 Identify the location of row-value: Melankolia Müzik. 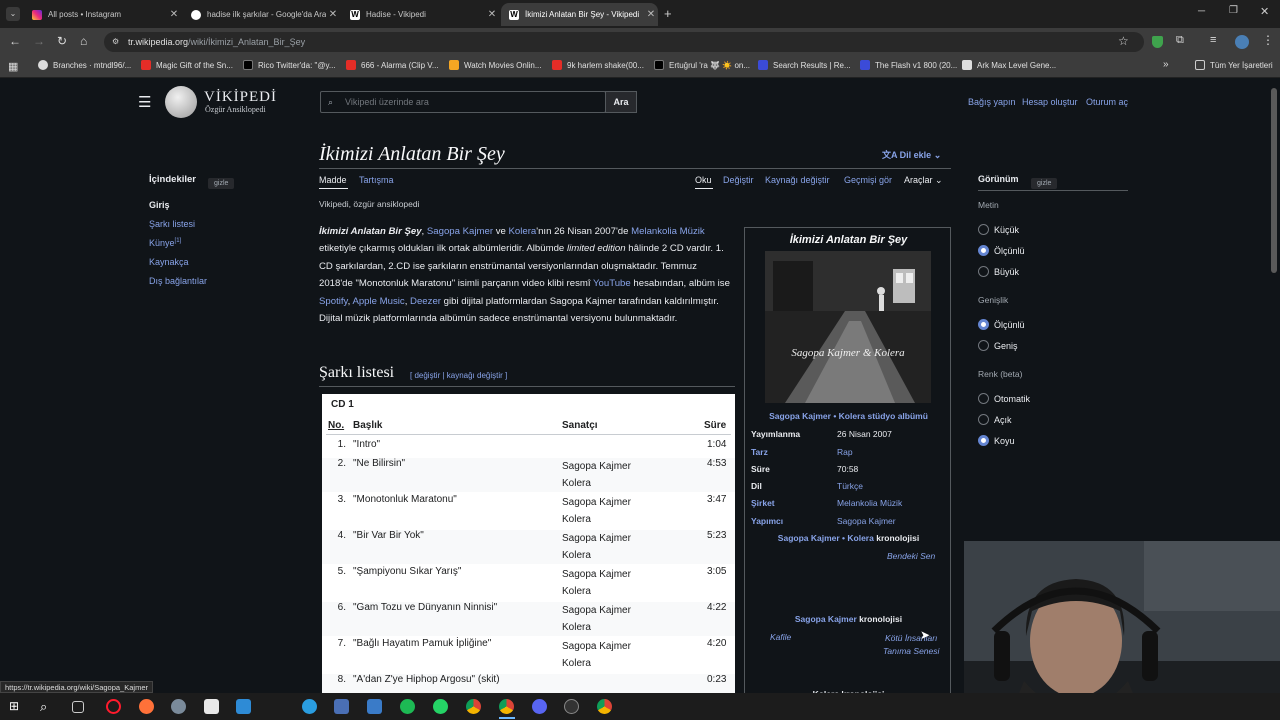
(869, 503).